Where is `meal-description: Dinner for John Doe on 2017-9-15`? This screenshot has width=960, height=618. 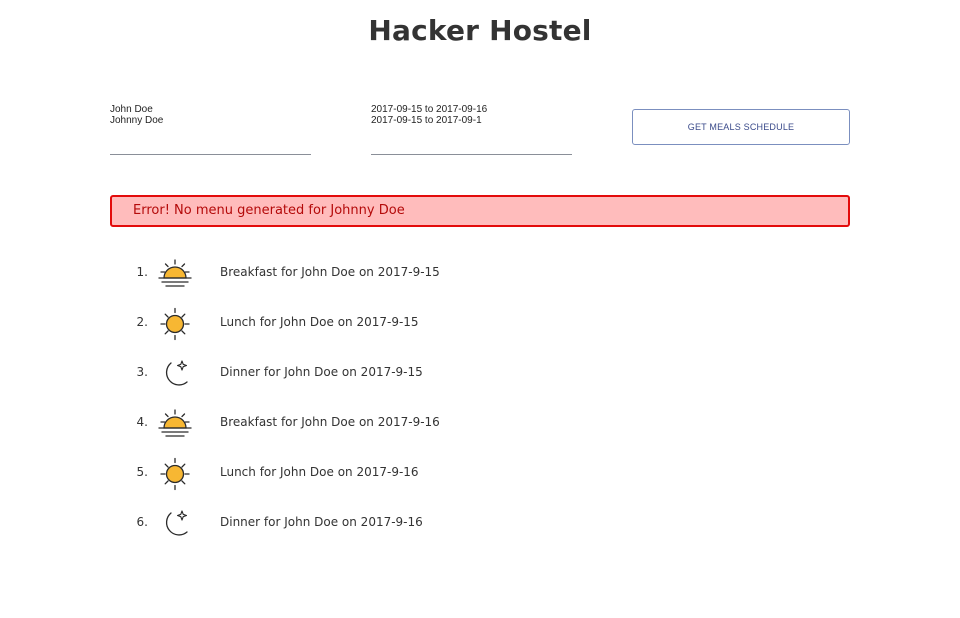
meal-description: Dinner for John Doe on 2017-9-15 is located at coordinates (321, 372).